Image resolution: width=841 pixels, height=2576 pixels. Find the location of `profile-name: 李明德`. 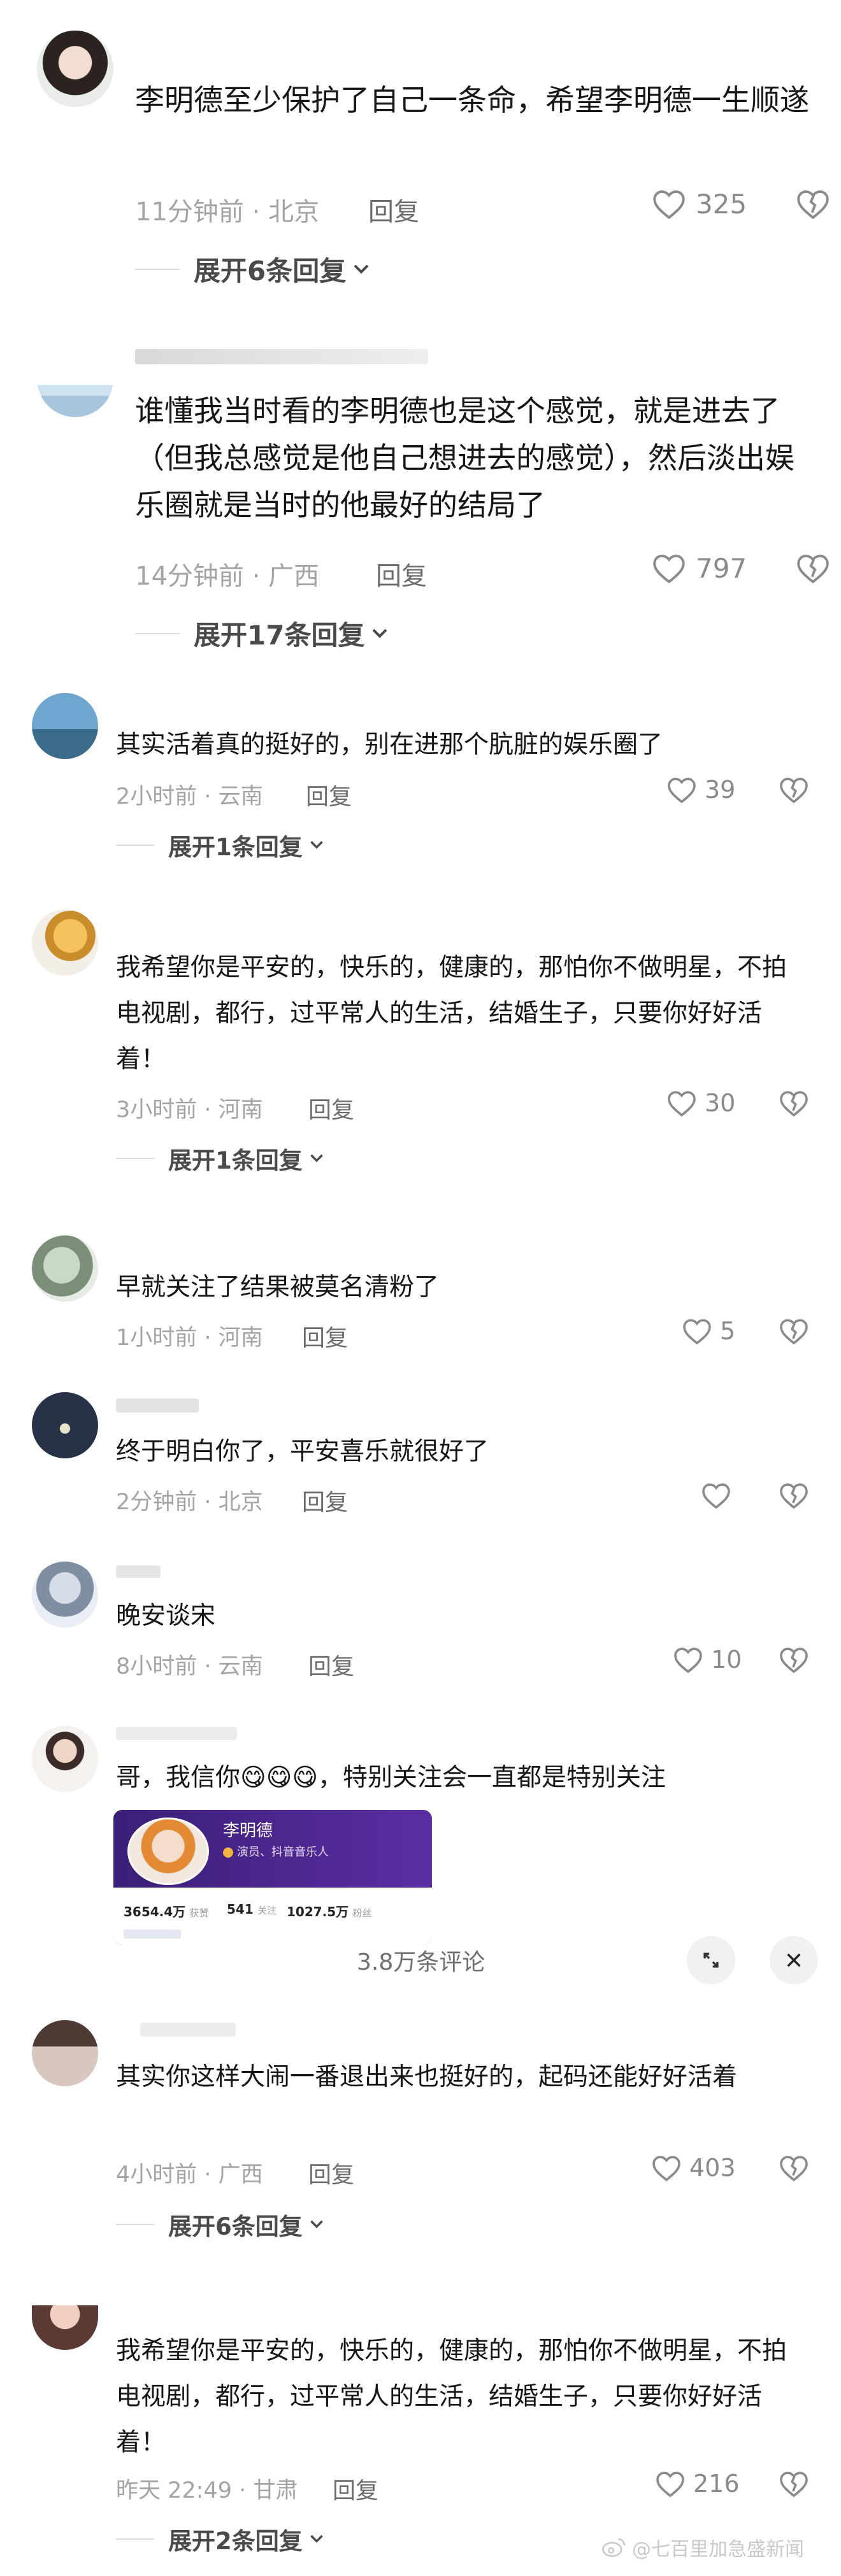

profile-name: 李明德 is located at coordinates (248, 1831).